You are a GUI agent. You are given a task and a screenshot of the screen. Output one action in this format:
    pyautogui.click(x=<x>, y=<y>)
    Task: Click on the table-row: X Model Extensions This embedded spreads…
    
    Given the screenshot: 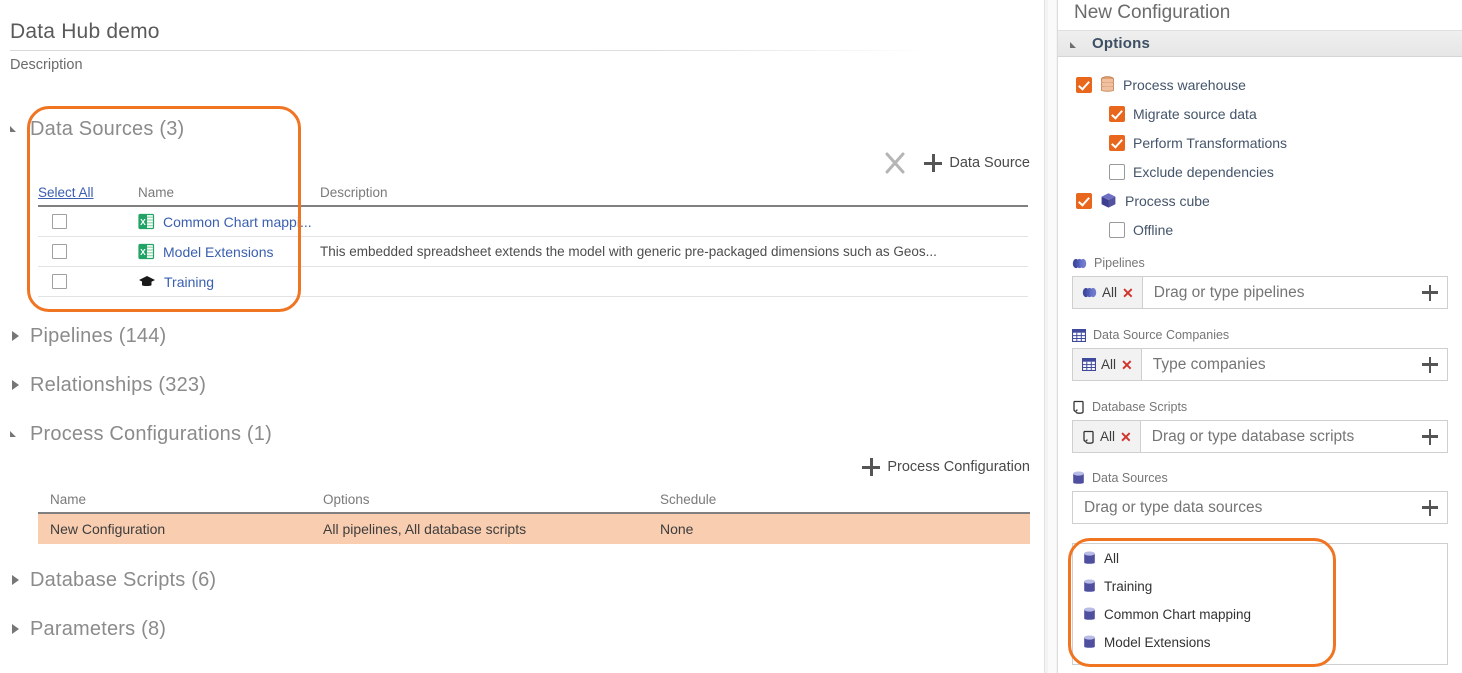 What is the action you would take?
    pyautogui.click(x=533, y=252)
    